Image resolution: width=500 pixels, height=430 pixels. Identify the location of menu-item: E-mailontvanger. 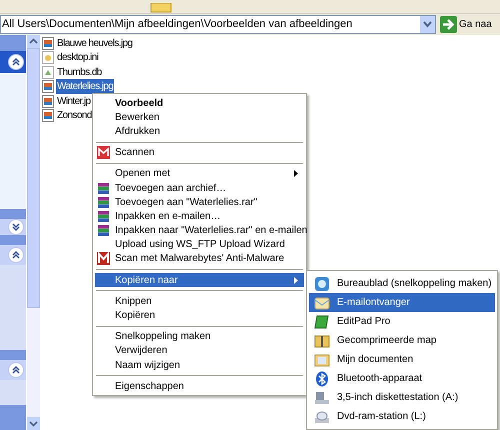
(402, 302).